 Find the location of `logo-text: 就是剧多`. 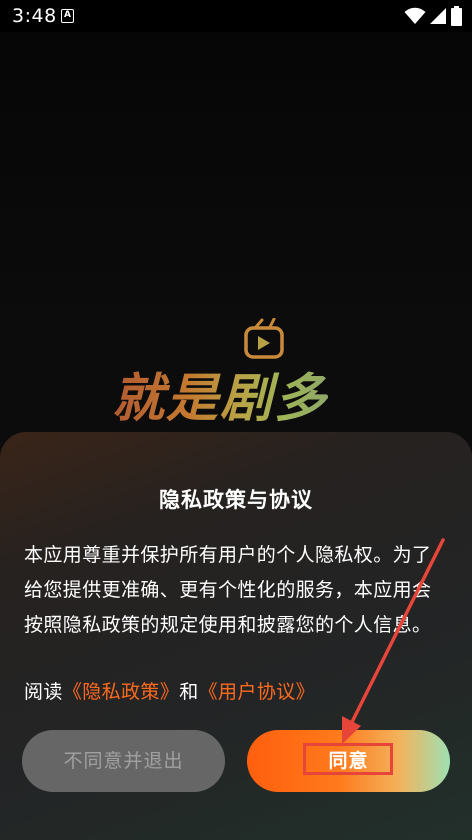

logo-text: 就是剧多 is located at coordinates (220, 393).